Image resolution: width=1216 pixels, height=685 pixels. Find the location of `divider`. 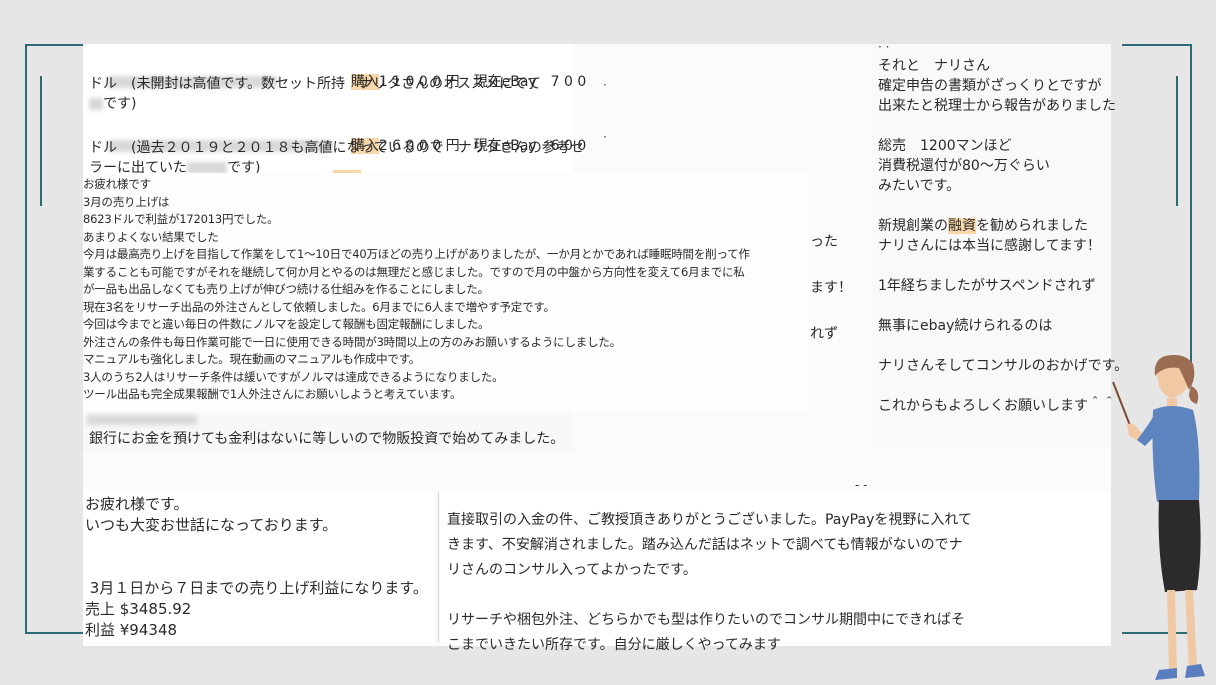

divider is located at coordinates (438, 567).